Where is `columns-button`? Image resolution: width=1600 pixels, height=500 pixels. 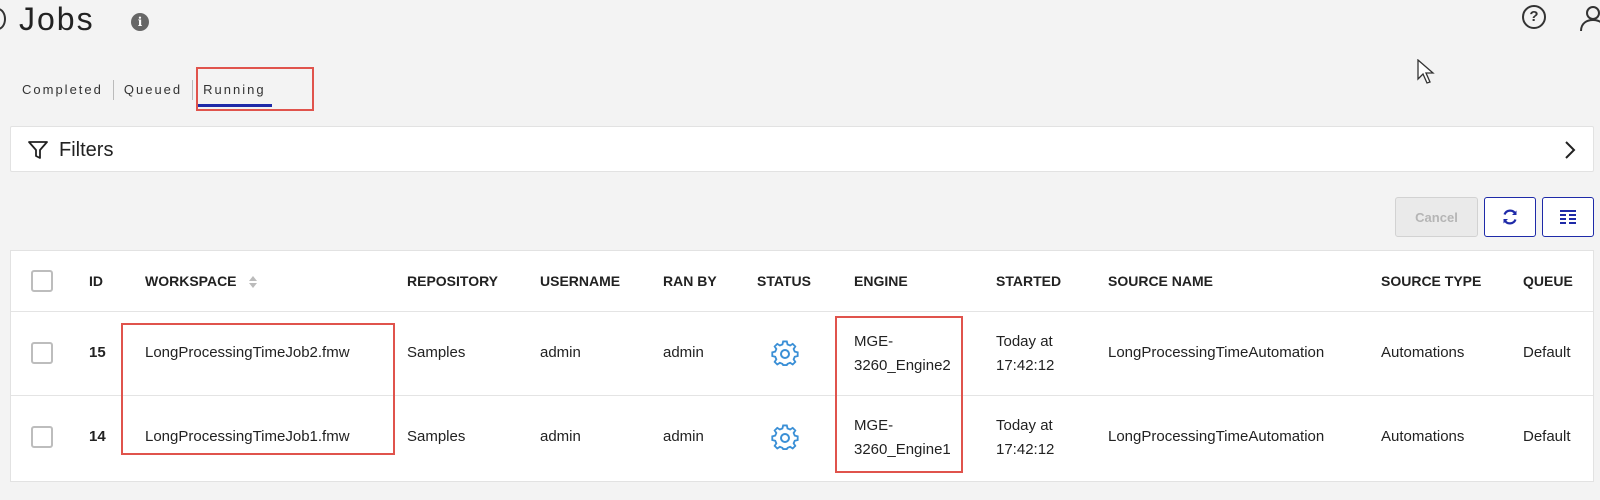
columns-button is located at coordinates (1568, 217).